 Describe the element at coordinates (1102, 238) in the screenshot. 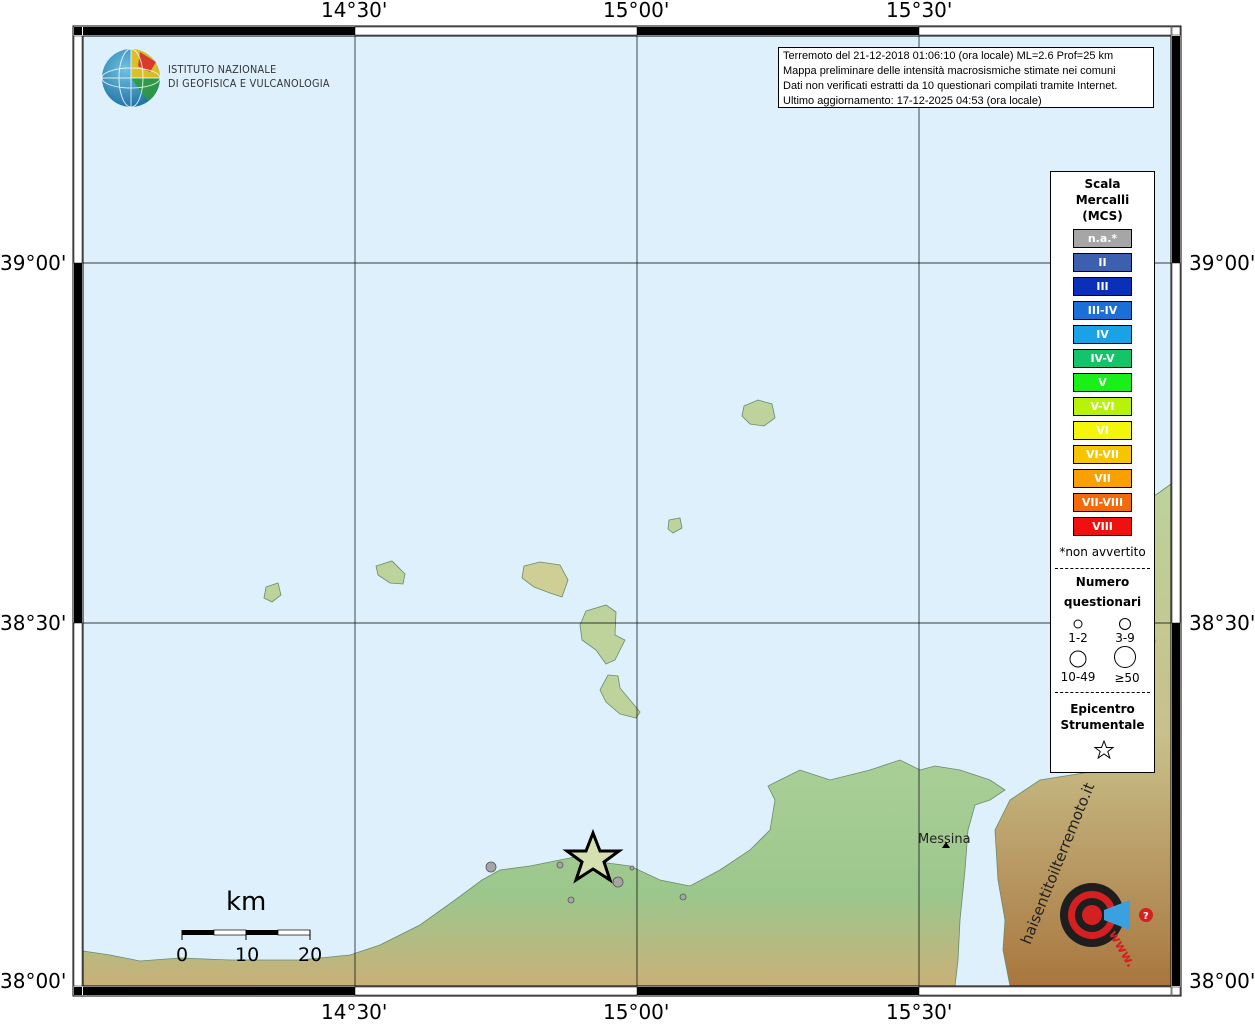

I see `intensity-swatch: n.a.*` at that location.